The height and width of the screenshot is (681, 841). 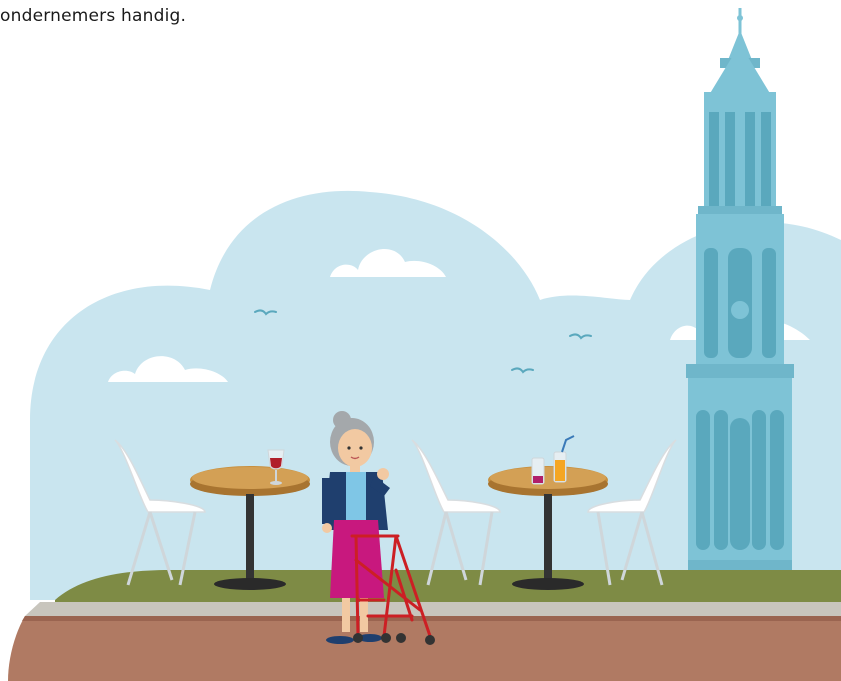 What do you see at coordinates (433, 609) in the screenshot?
I see `sidewalk` at bounding box center [433, 609].